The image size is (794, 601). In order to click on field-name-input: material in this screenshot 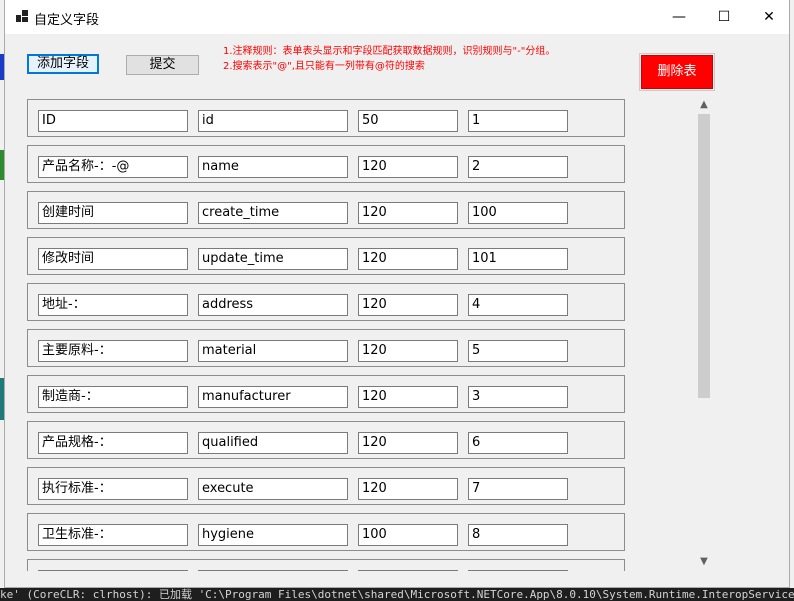, I will do `click(273, 351)`.